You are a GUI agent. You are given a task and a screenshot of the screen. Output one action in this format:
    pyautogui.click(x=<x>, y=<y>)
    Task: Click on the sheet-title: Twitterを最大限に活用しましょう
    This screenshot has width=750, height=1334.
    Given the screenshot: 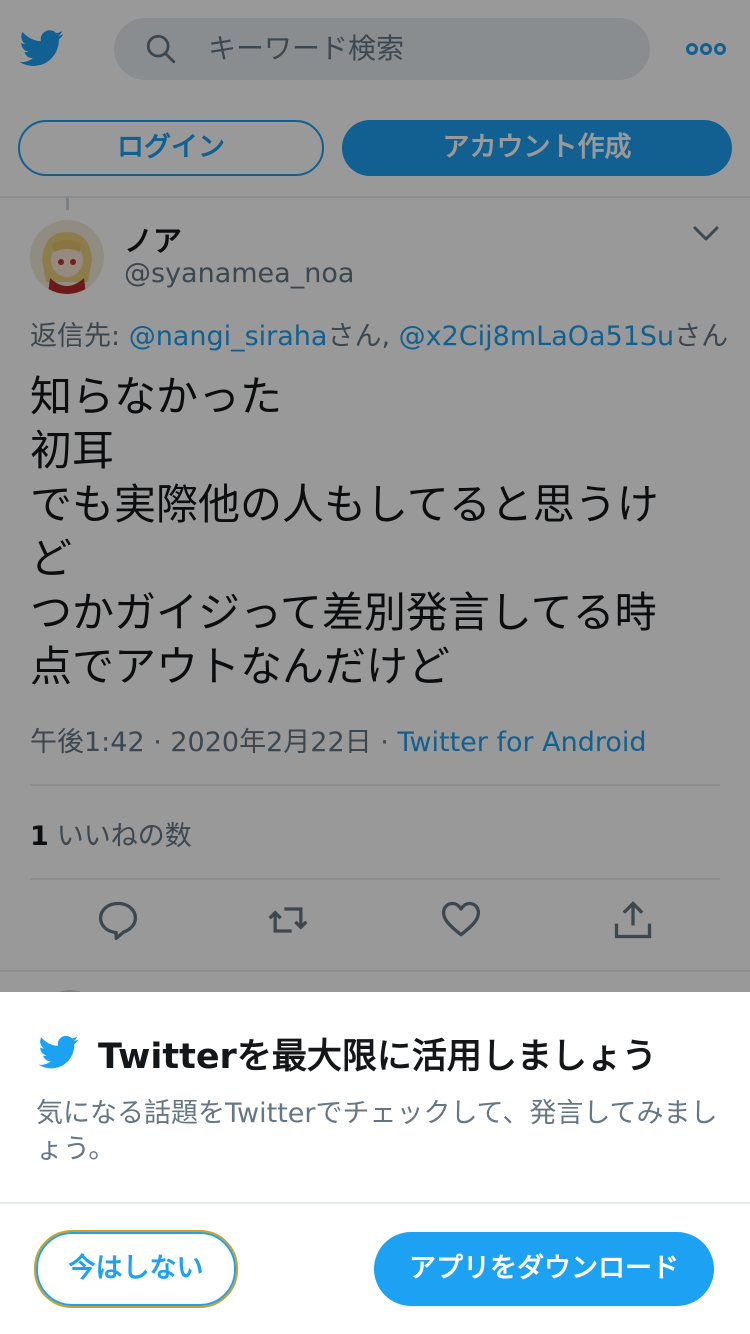 What is the action you would take?
    pyautogui.click(x=377, y=1057)
    